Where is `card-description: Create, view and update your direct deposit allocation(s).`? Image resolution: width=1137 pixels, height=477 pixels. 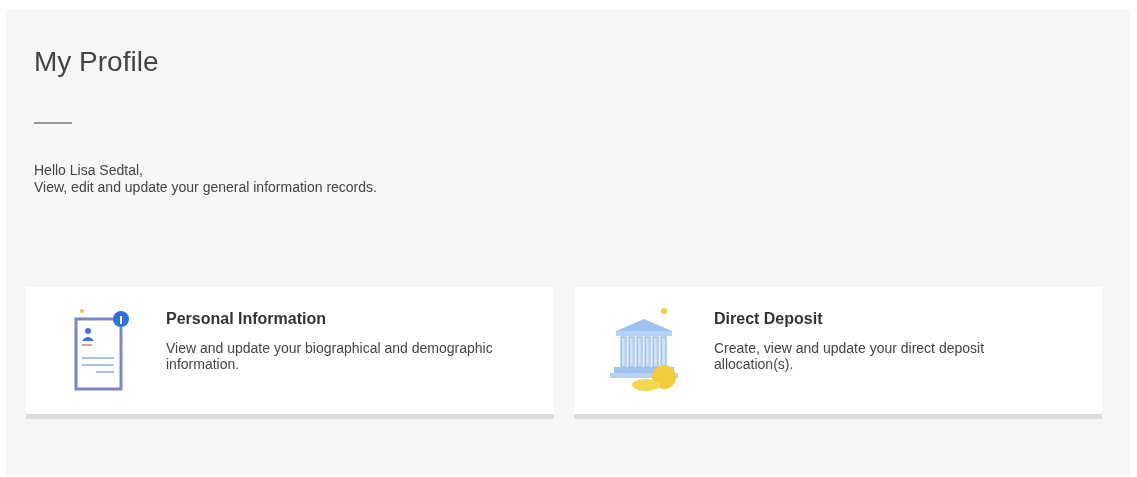 card-description: Create, view and update your direct deposit allocation(s). is located at coordinates (850, 356).